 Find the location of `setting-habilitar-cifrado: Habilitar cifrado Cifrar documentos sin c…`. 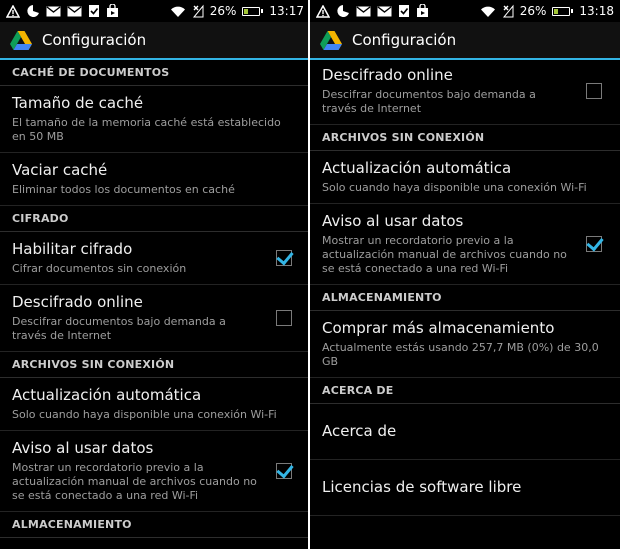

setting-habilitar-cifrado: Habilitar cifrado Cifrar documentos sin c… is located at coordinates (155, 258).